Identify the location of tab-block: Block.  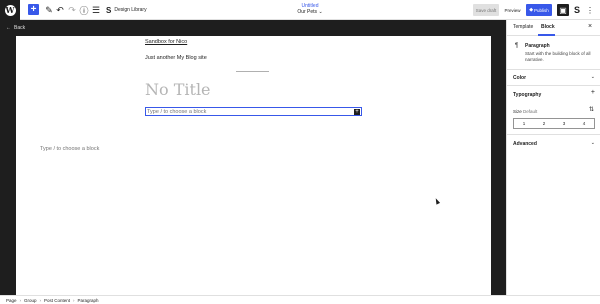
(548, 27).